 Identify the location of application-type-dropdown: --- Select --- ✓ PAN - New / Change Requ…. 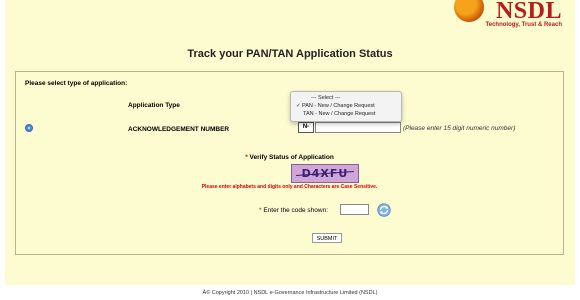
(346, 106).